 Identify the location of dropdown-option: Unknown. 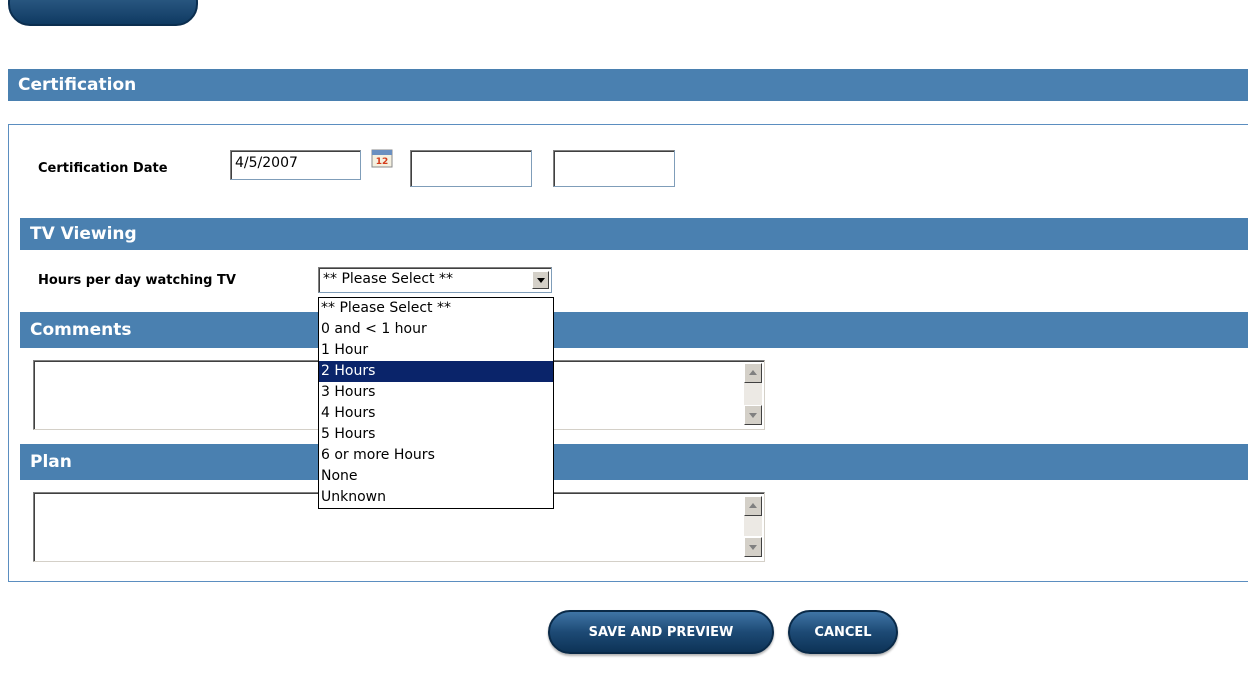
(436, 497).